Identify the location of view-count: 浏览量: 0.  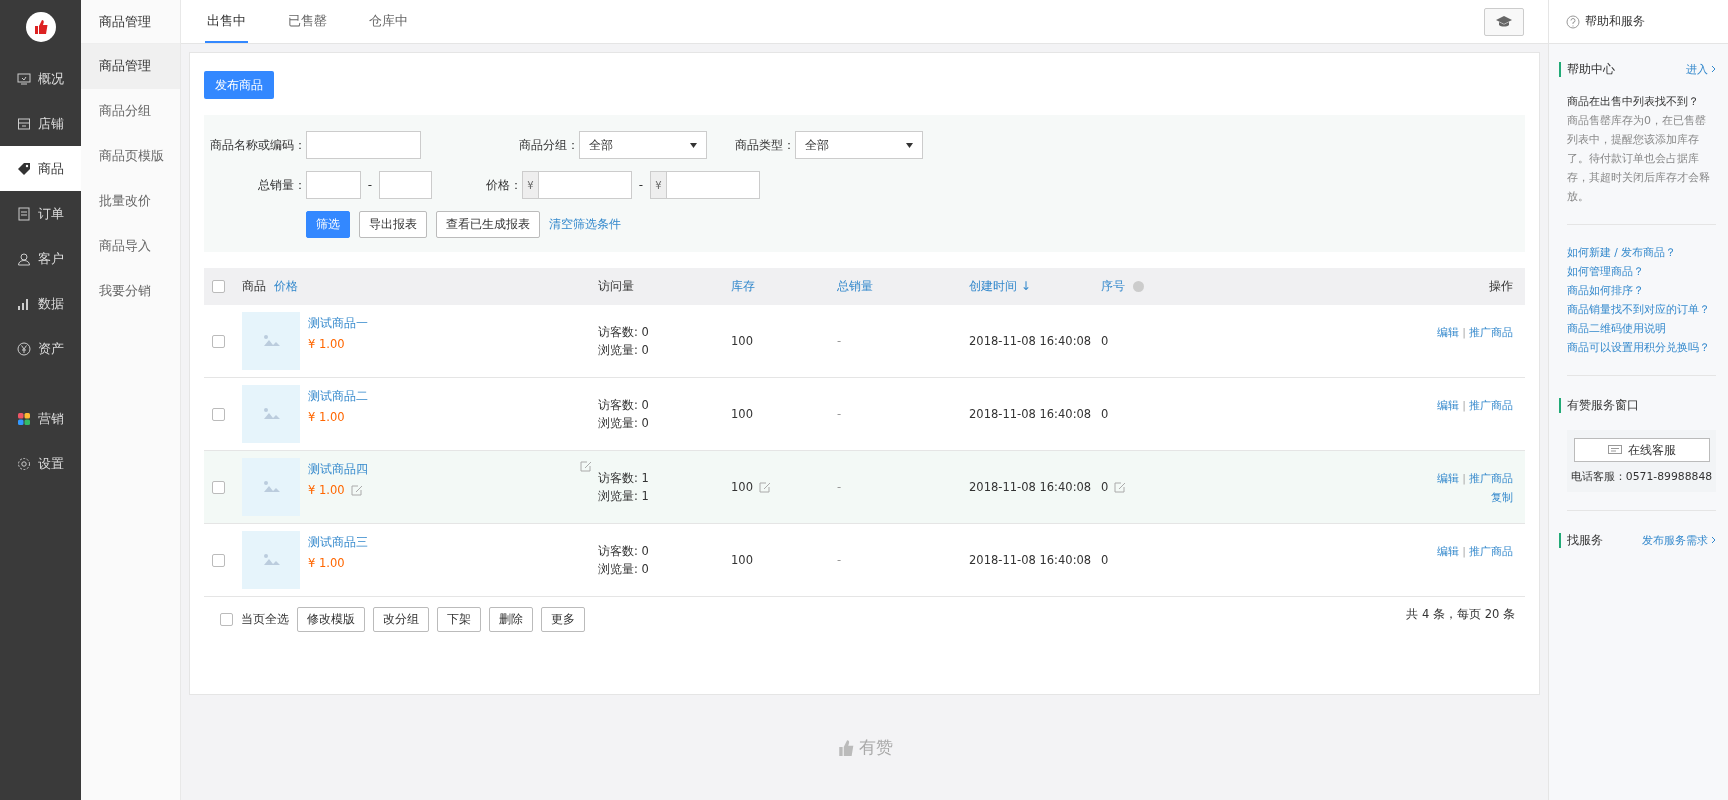
(624, 569).